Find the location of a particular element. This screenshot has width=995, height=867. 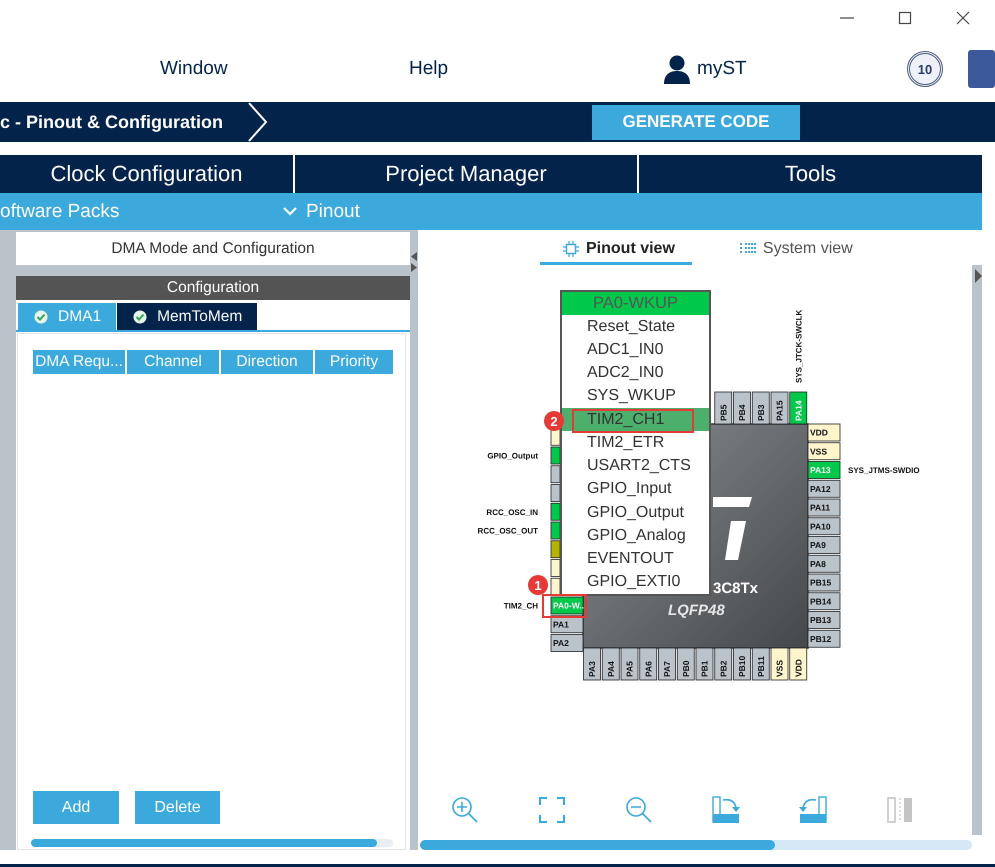

signal-label: SYS_JTCK-SWCLK is located at coordinates (799, 346).